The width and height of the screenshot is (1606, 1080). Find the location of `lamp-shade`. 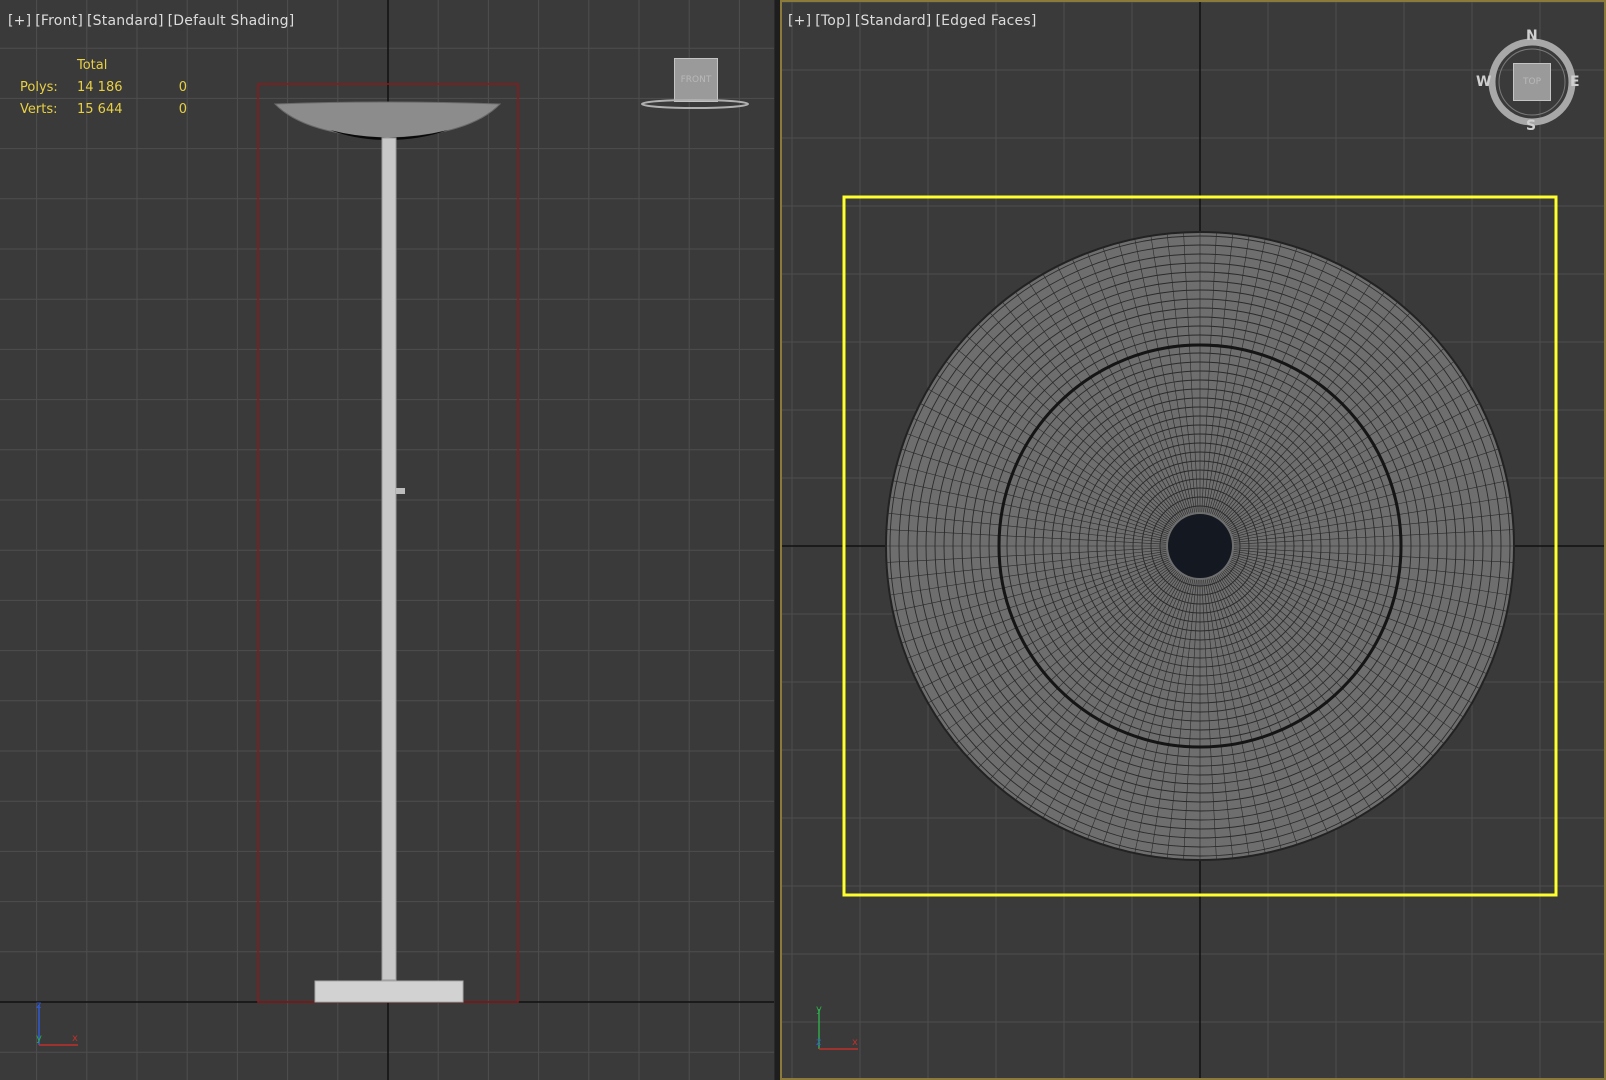

lamp-shade is located at coordinates (387, 120).